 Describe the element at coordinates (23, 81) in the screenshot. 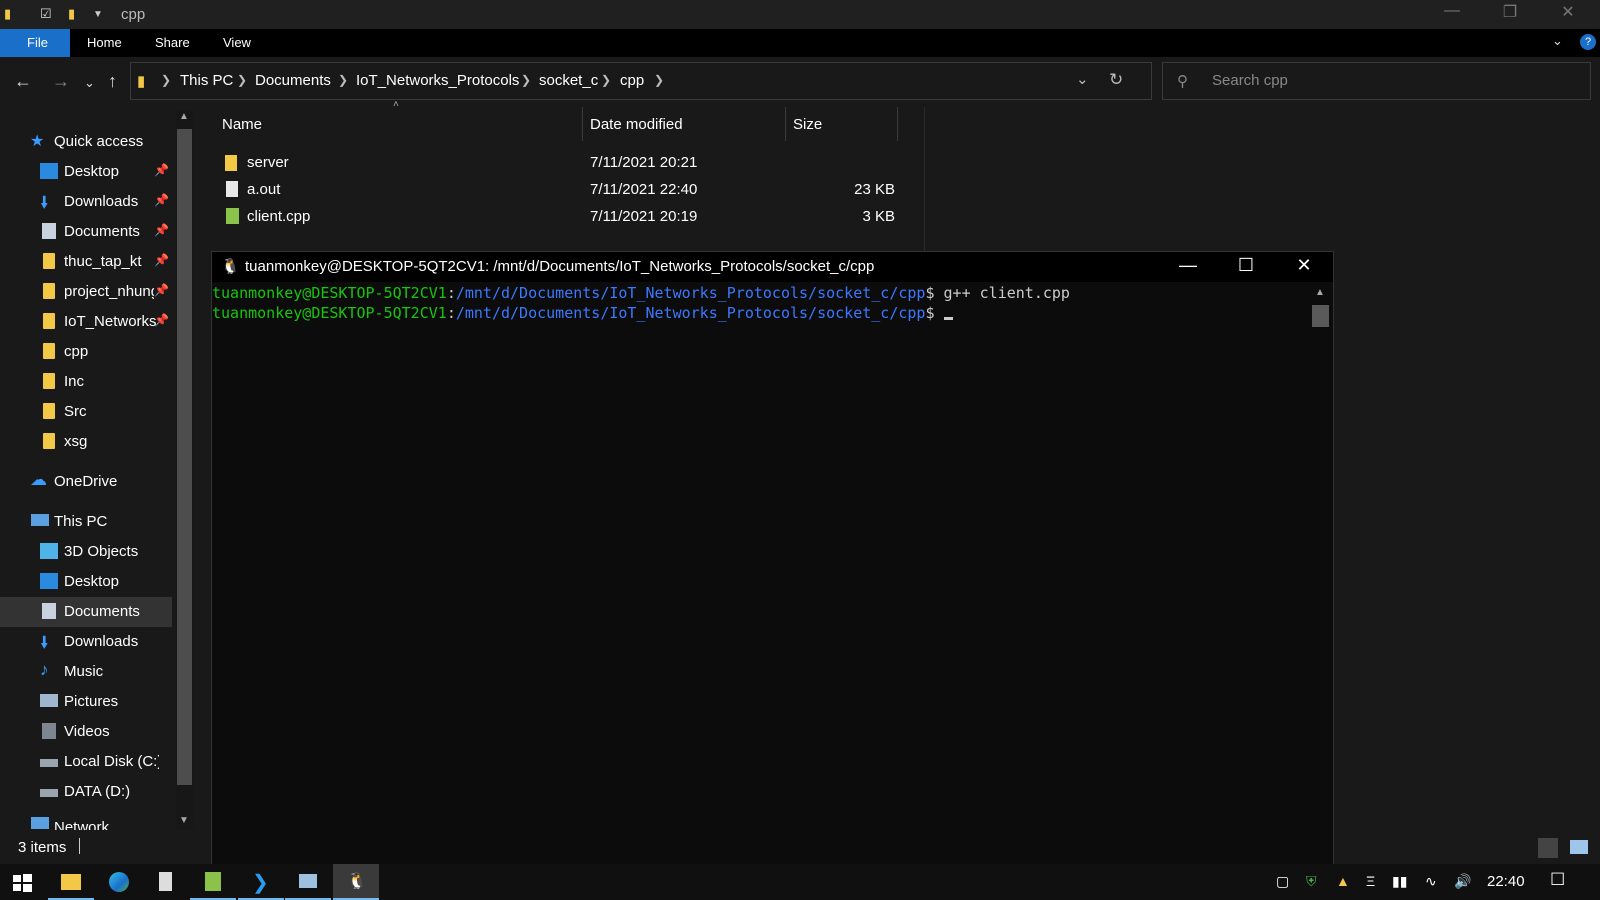

I see `back-icon: ←` at that location.